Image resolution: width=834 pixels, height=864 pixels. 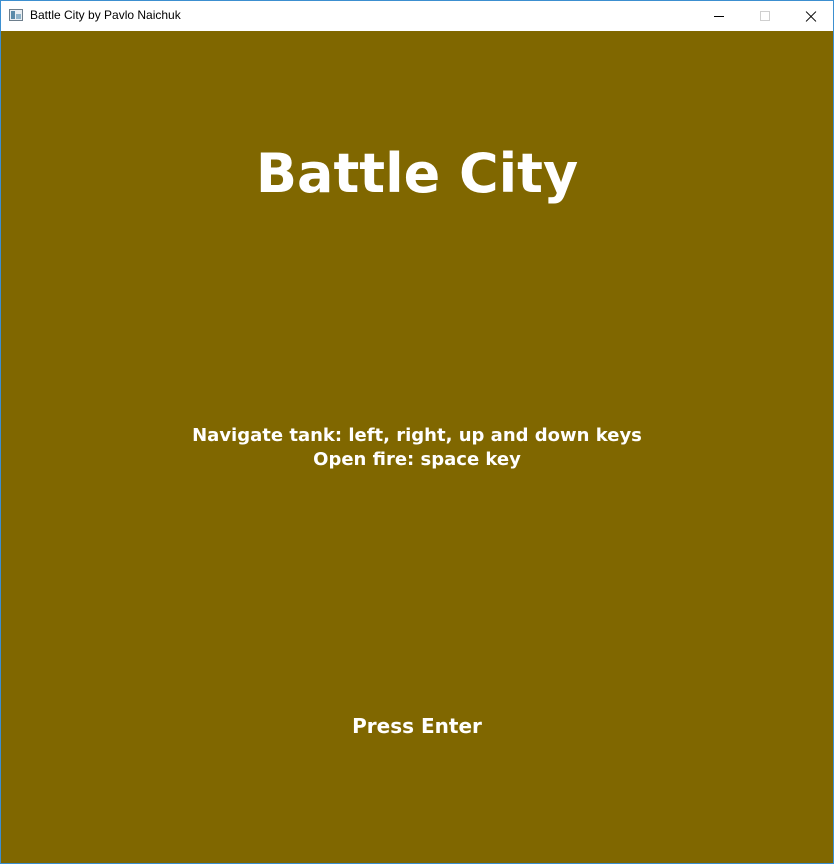 What do you see at coordinates (105, 15) in the screenshot?
I see `window-title: Battle City by Pavlo Naichuk` at bounding box center [105, 15].